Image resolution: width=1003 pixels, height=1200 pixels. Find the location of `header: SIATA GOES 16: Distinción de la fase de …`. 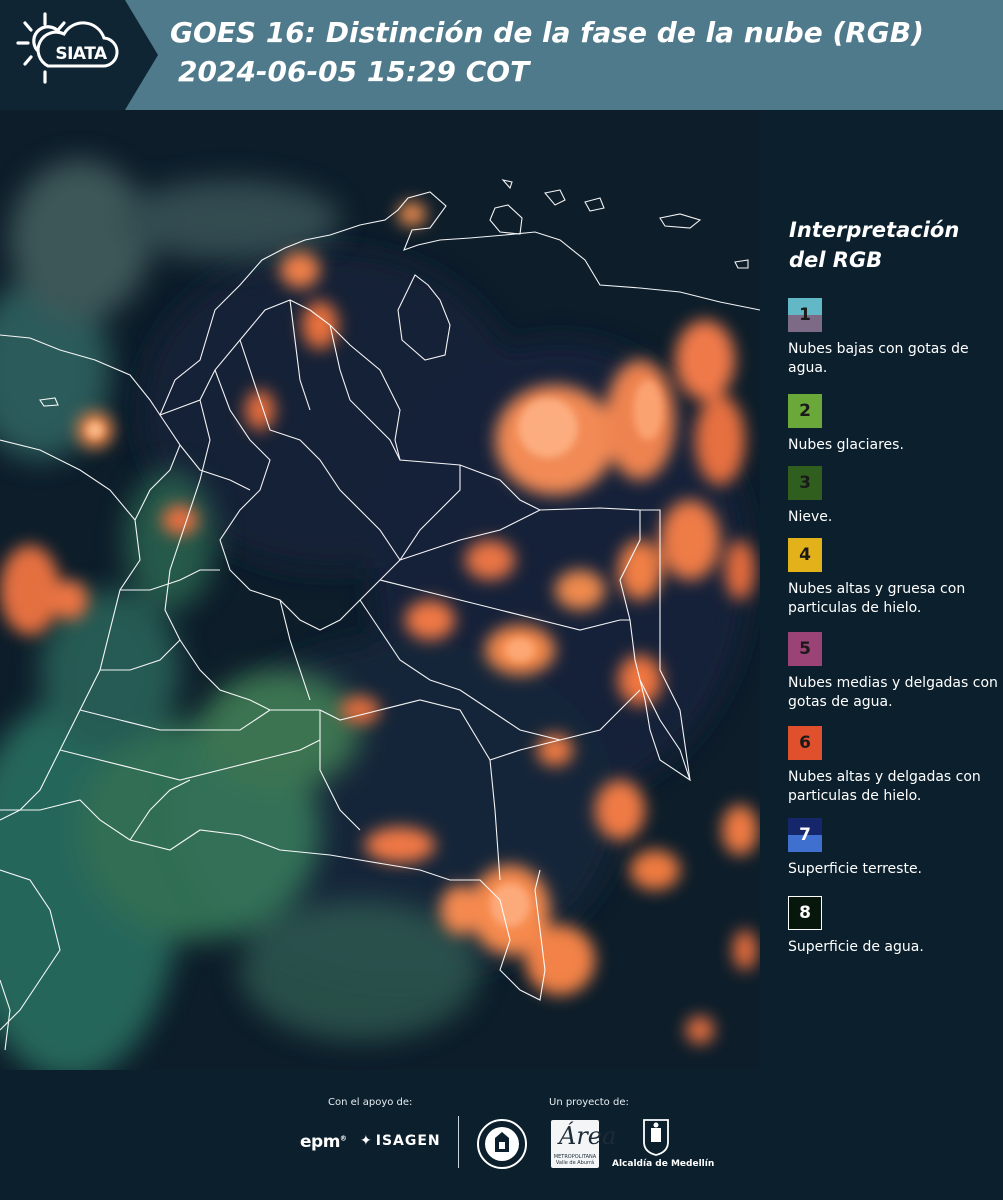

header: SIATA GOES 16: Distinción de la fase de … is located at coordinates (501, 55).